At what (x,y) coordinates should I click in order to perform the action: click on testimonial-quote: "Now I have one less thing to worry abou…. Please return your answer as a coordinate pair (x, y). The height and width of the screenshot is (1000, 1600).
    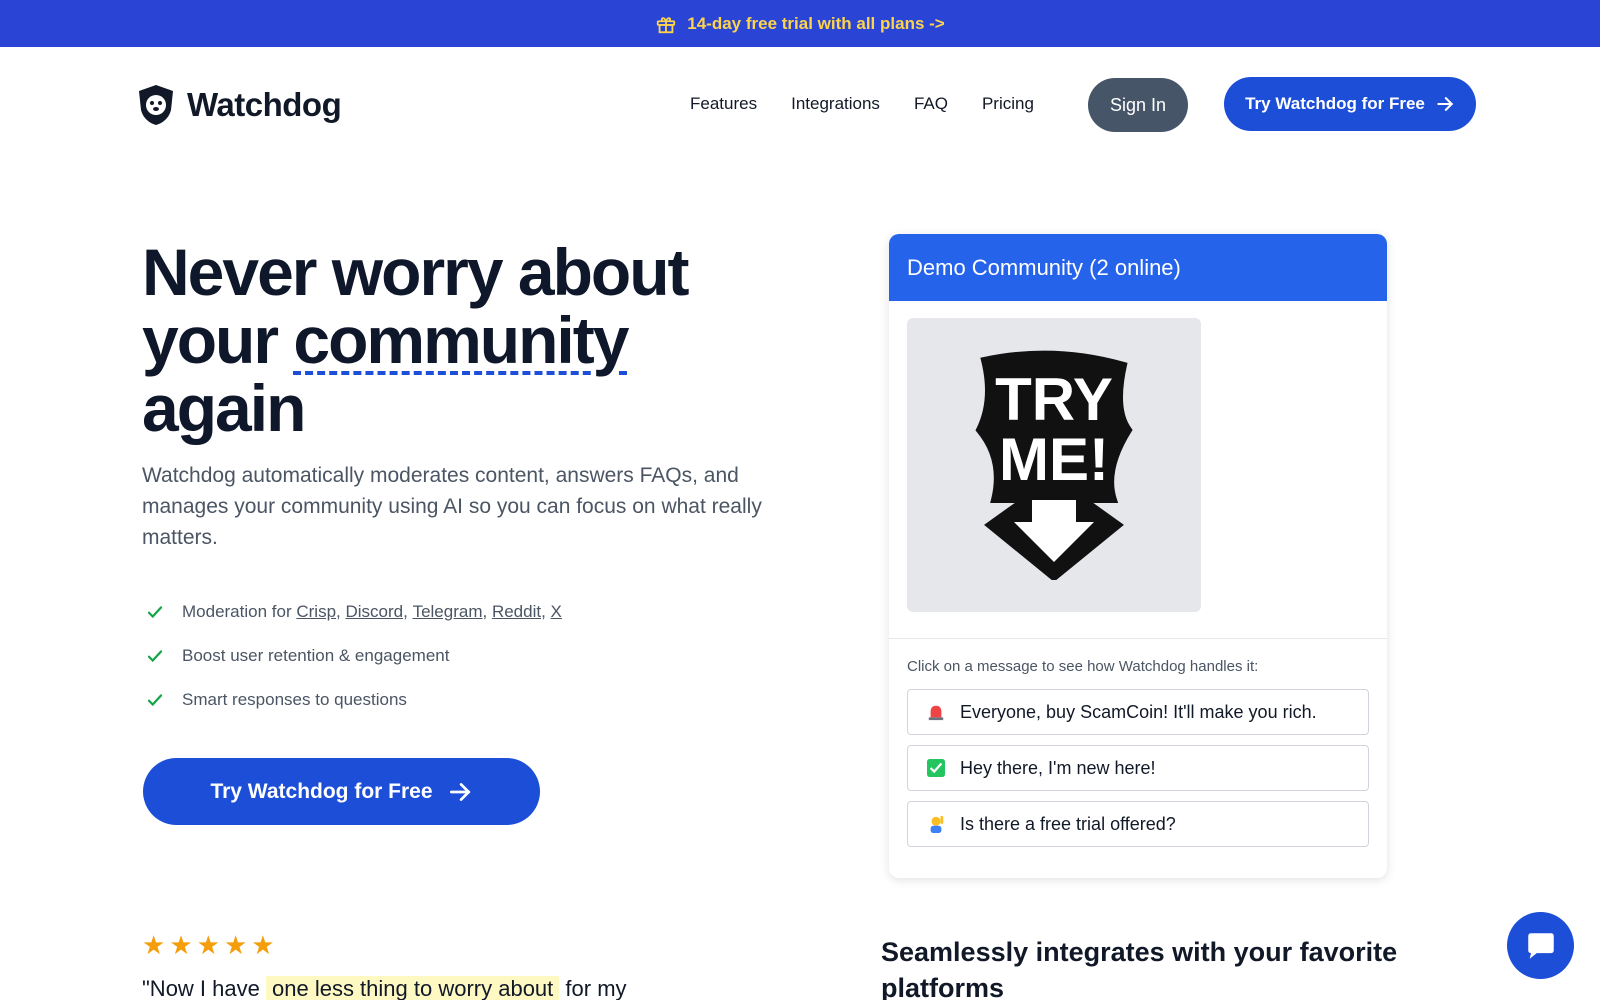
    Looking at the image, I should click on (384, 988).